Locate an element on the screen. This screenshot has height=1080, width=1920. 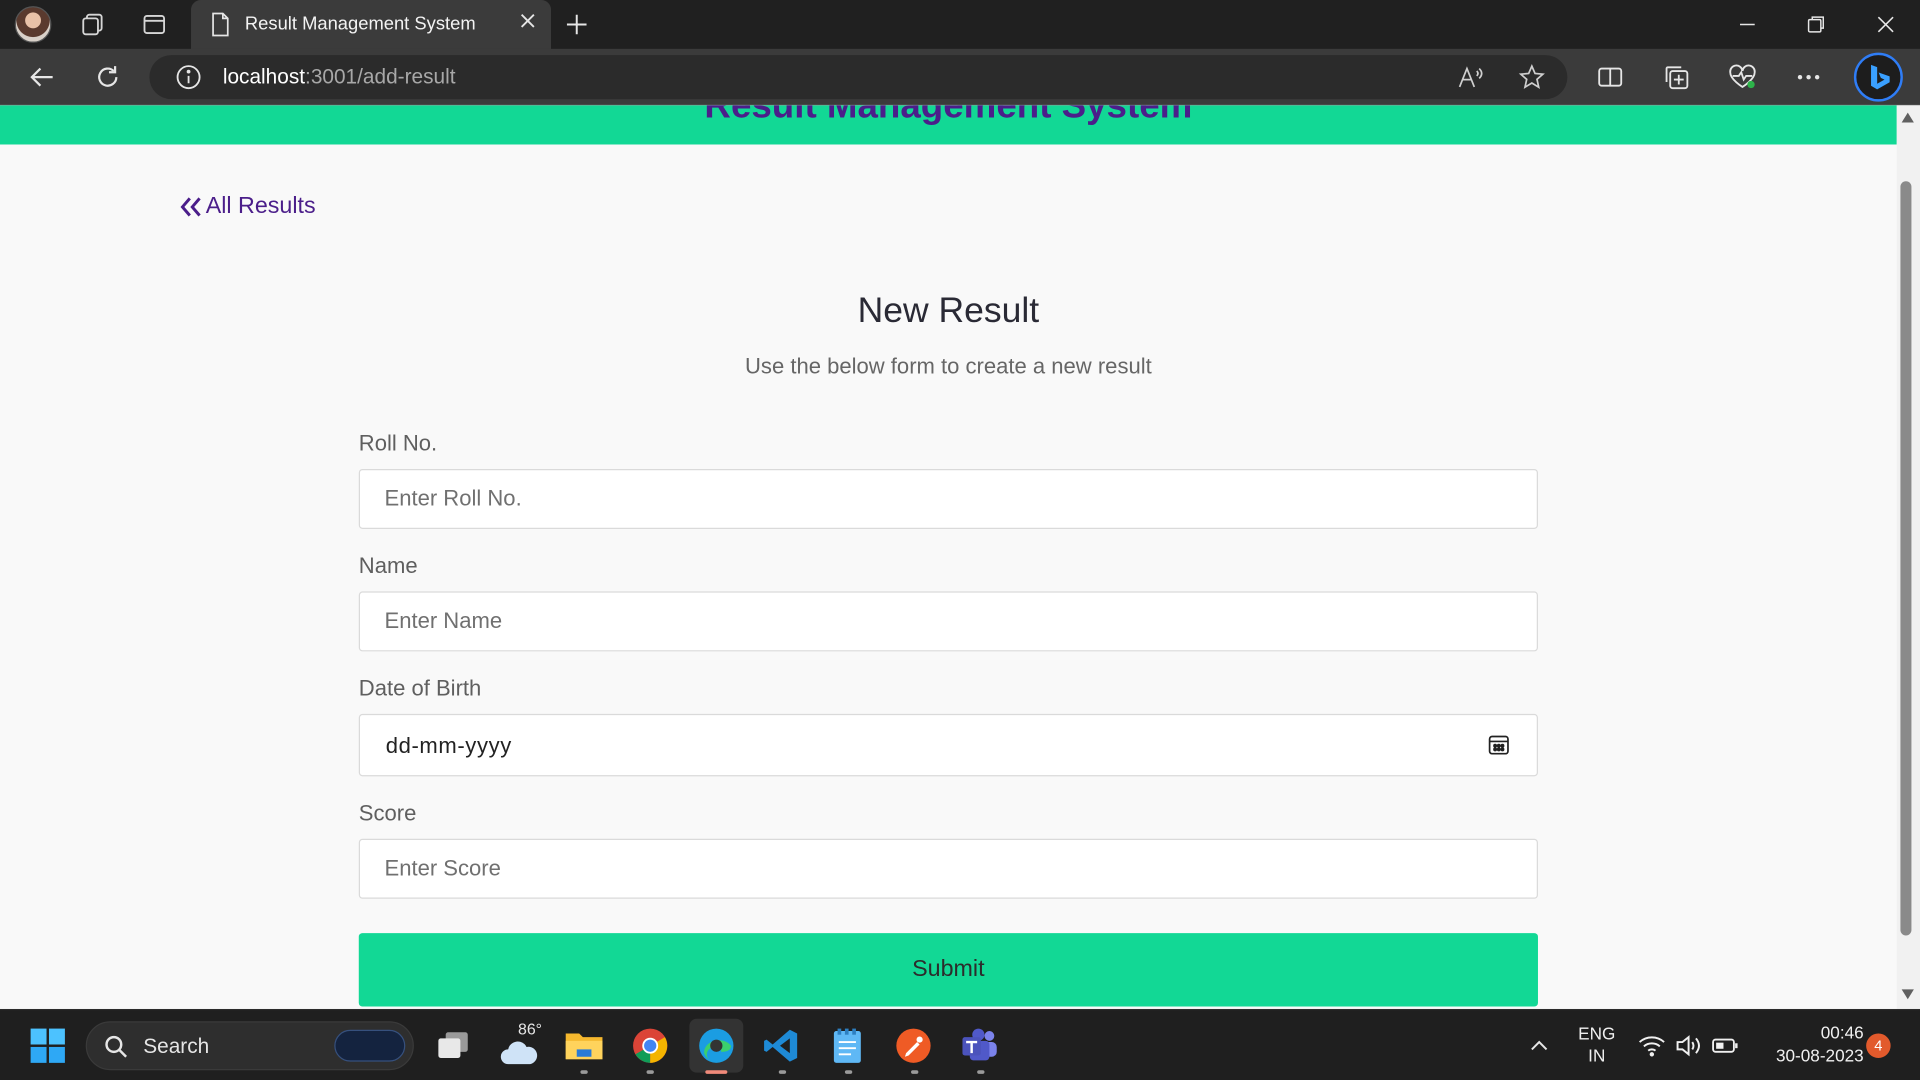
language-code: ENG is located at coordinates (1597, 1033).